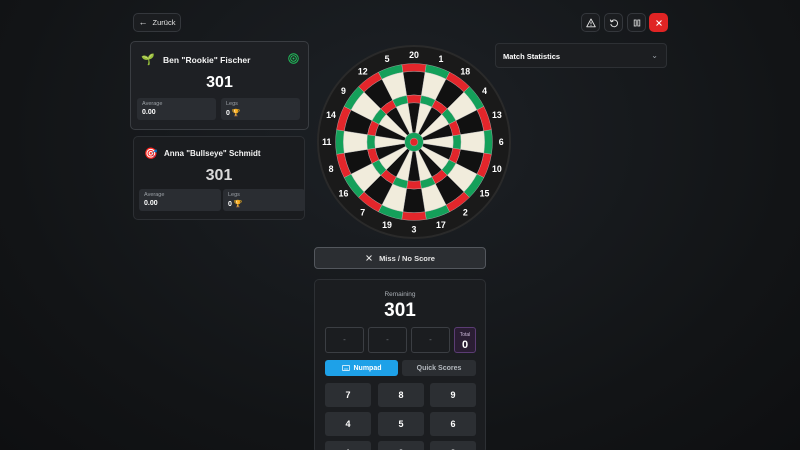 The width and height of the screenshot is (800, 450). I want to click on total-value: 0, so click(465, 345).